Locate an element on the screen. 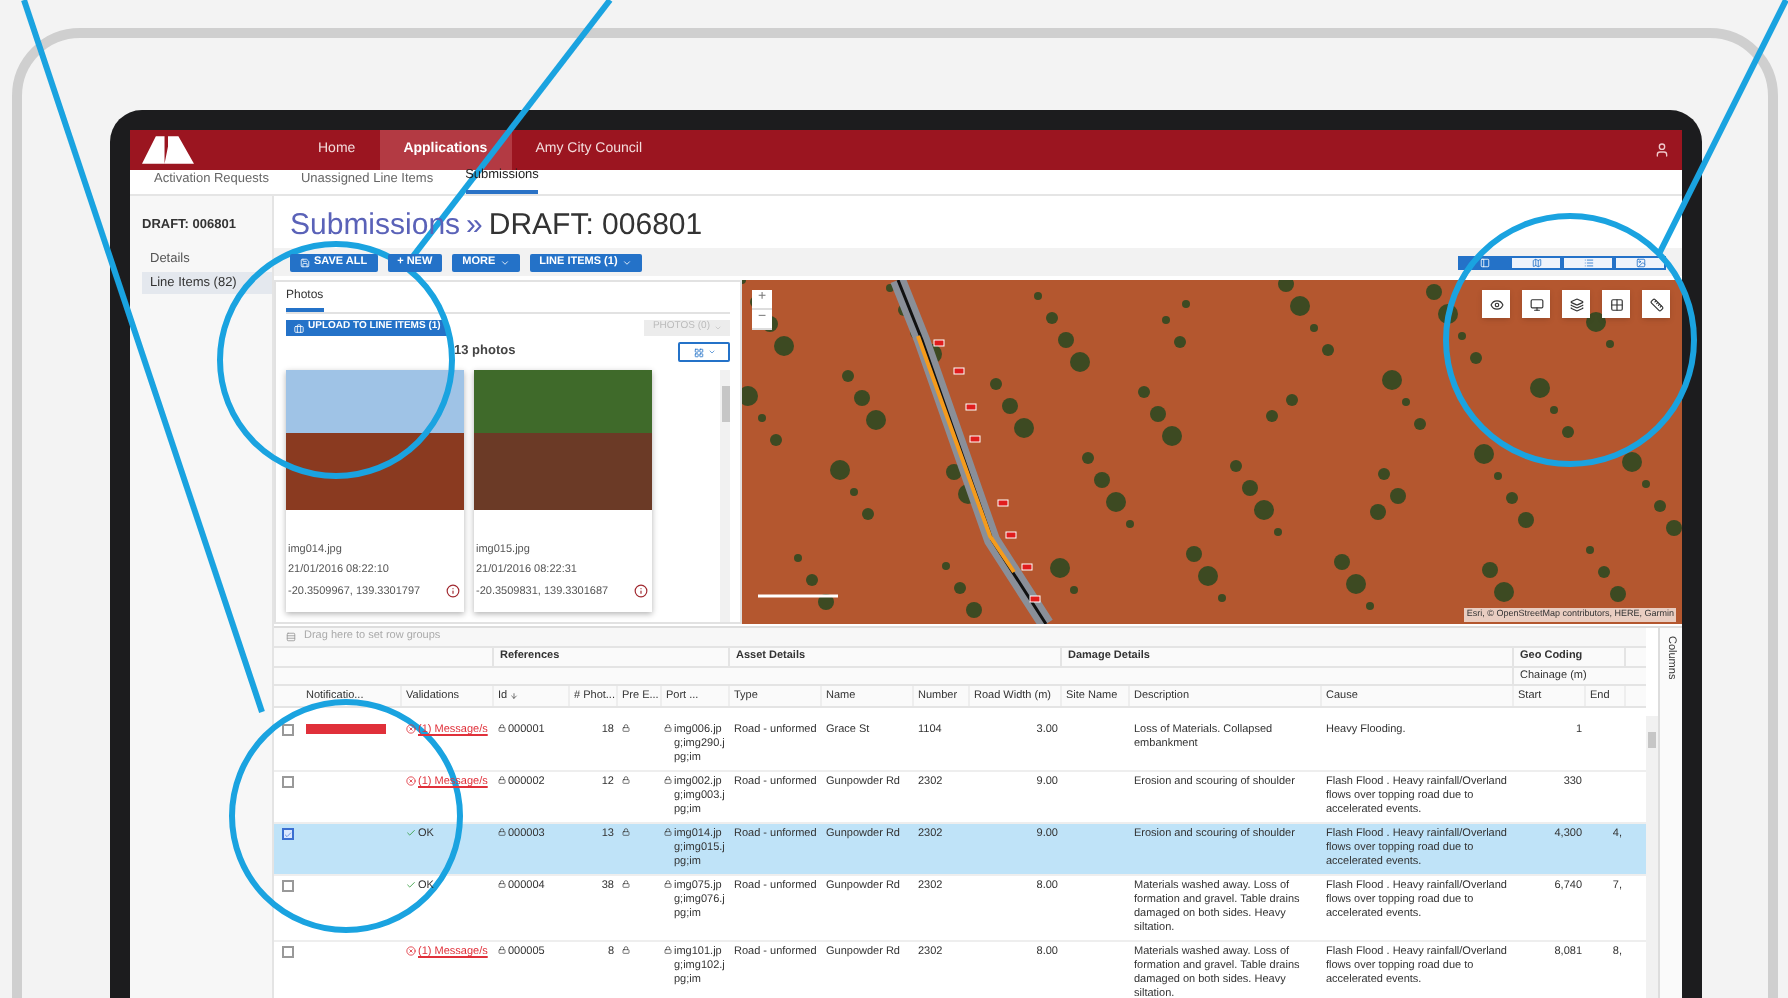 The height and width of the screenshot is (998, 1788). eye-icon is located at coordinates (1496, 304).